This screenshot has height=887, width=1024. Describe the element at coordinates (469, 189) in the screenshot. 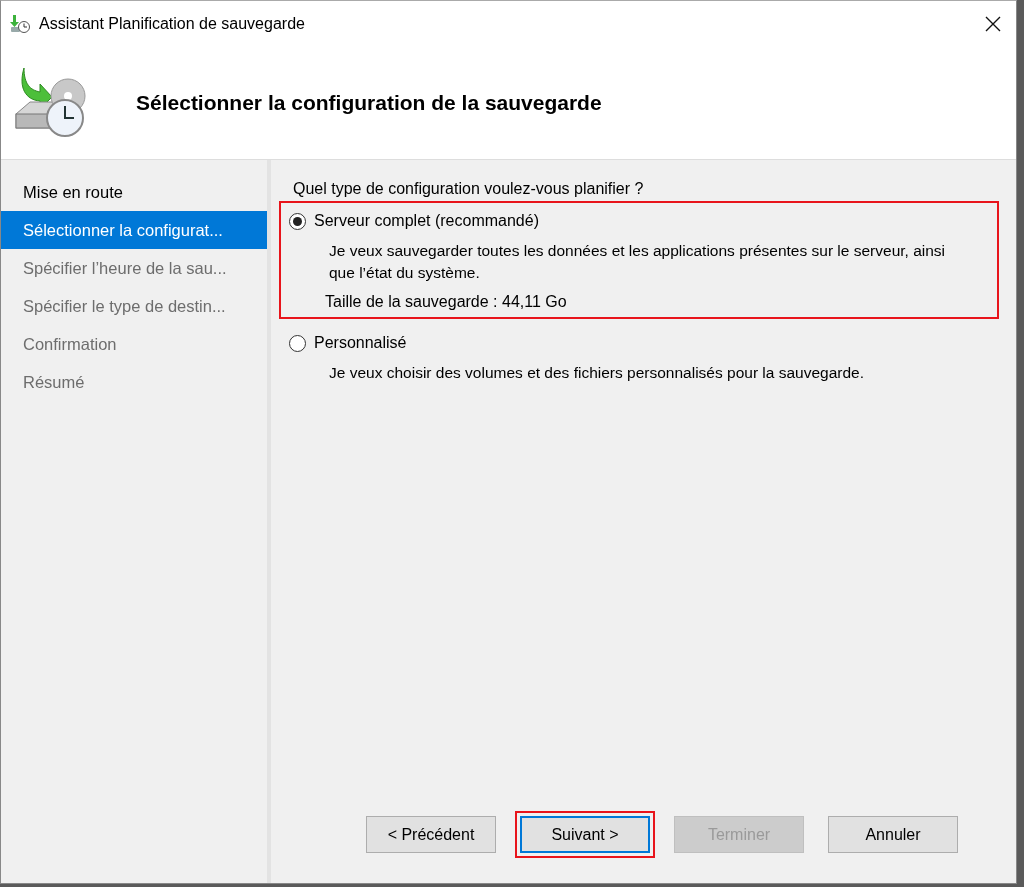

I see `question-label: Quel type de configuration voulez-vous planifier ?` at that location.